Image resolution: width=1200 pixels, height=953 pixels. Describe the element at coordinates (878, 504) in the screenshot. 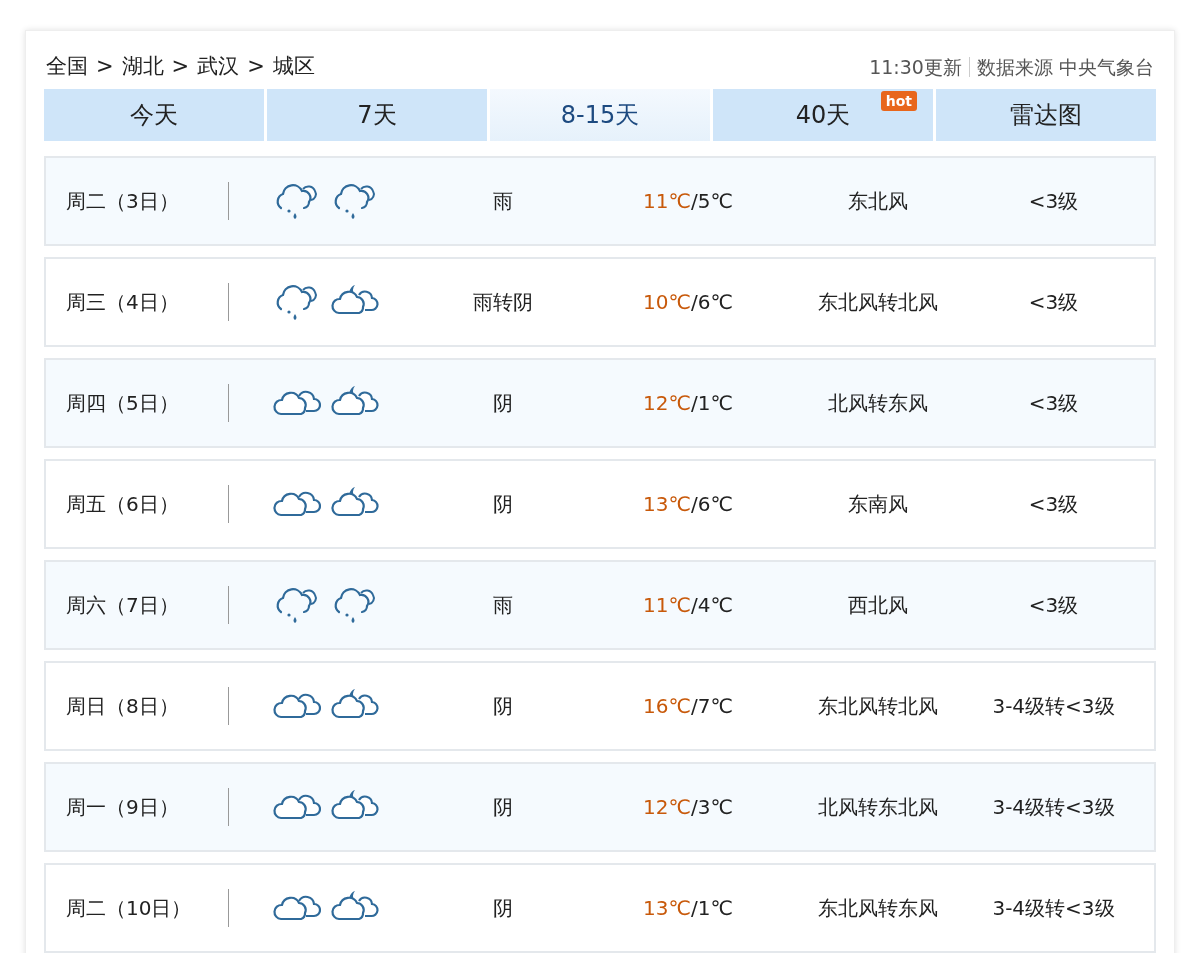

I see `wind-direction: 东南风` at that location.